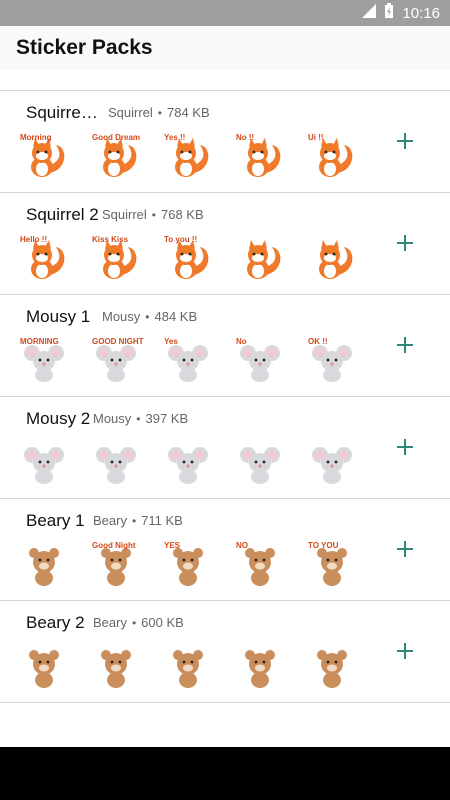 The height and width of the screenshot is (800, 450). I want to click on pack-size: 711 KB, so click(162, 520).